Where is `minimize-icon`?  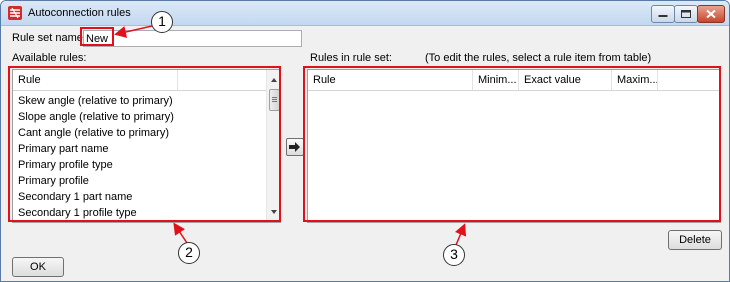
minimize-icon is located at coordinates (663, 16).